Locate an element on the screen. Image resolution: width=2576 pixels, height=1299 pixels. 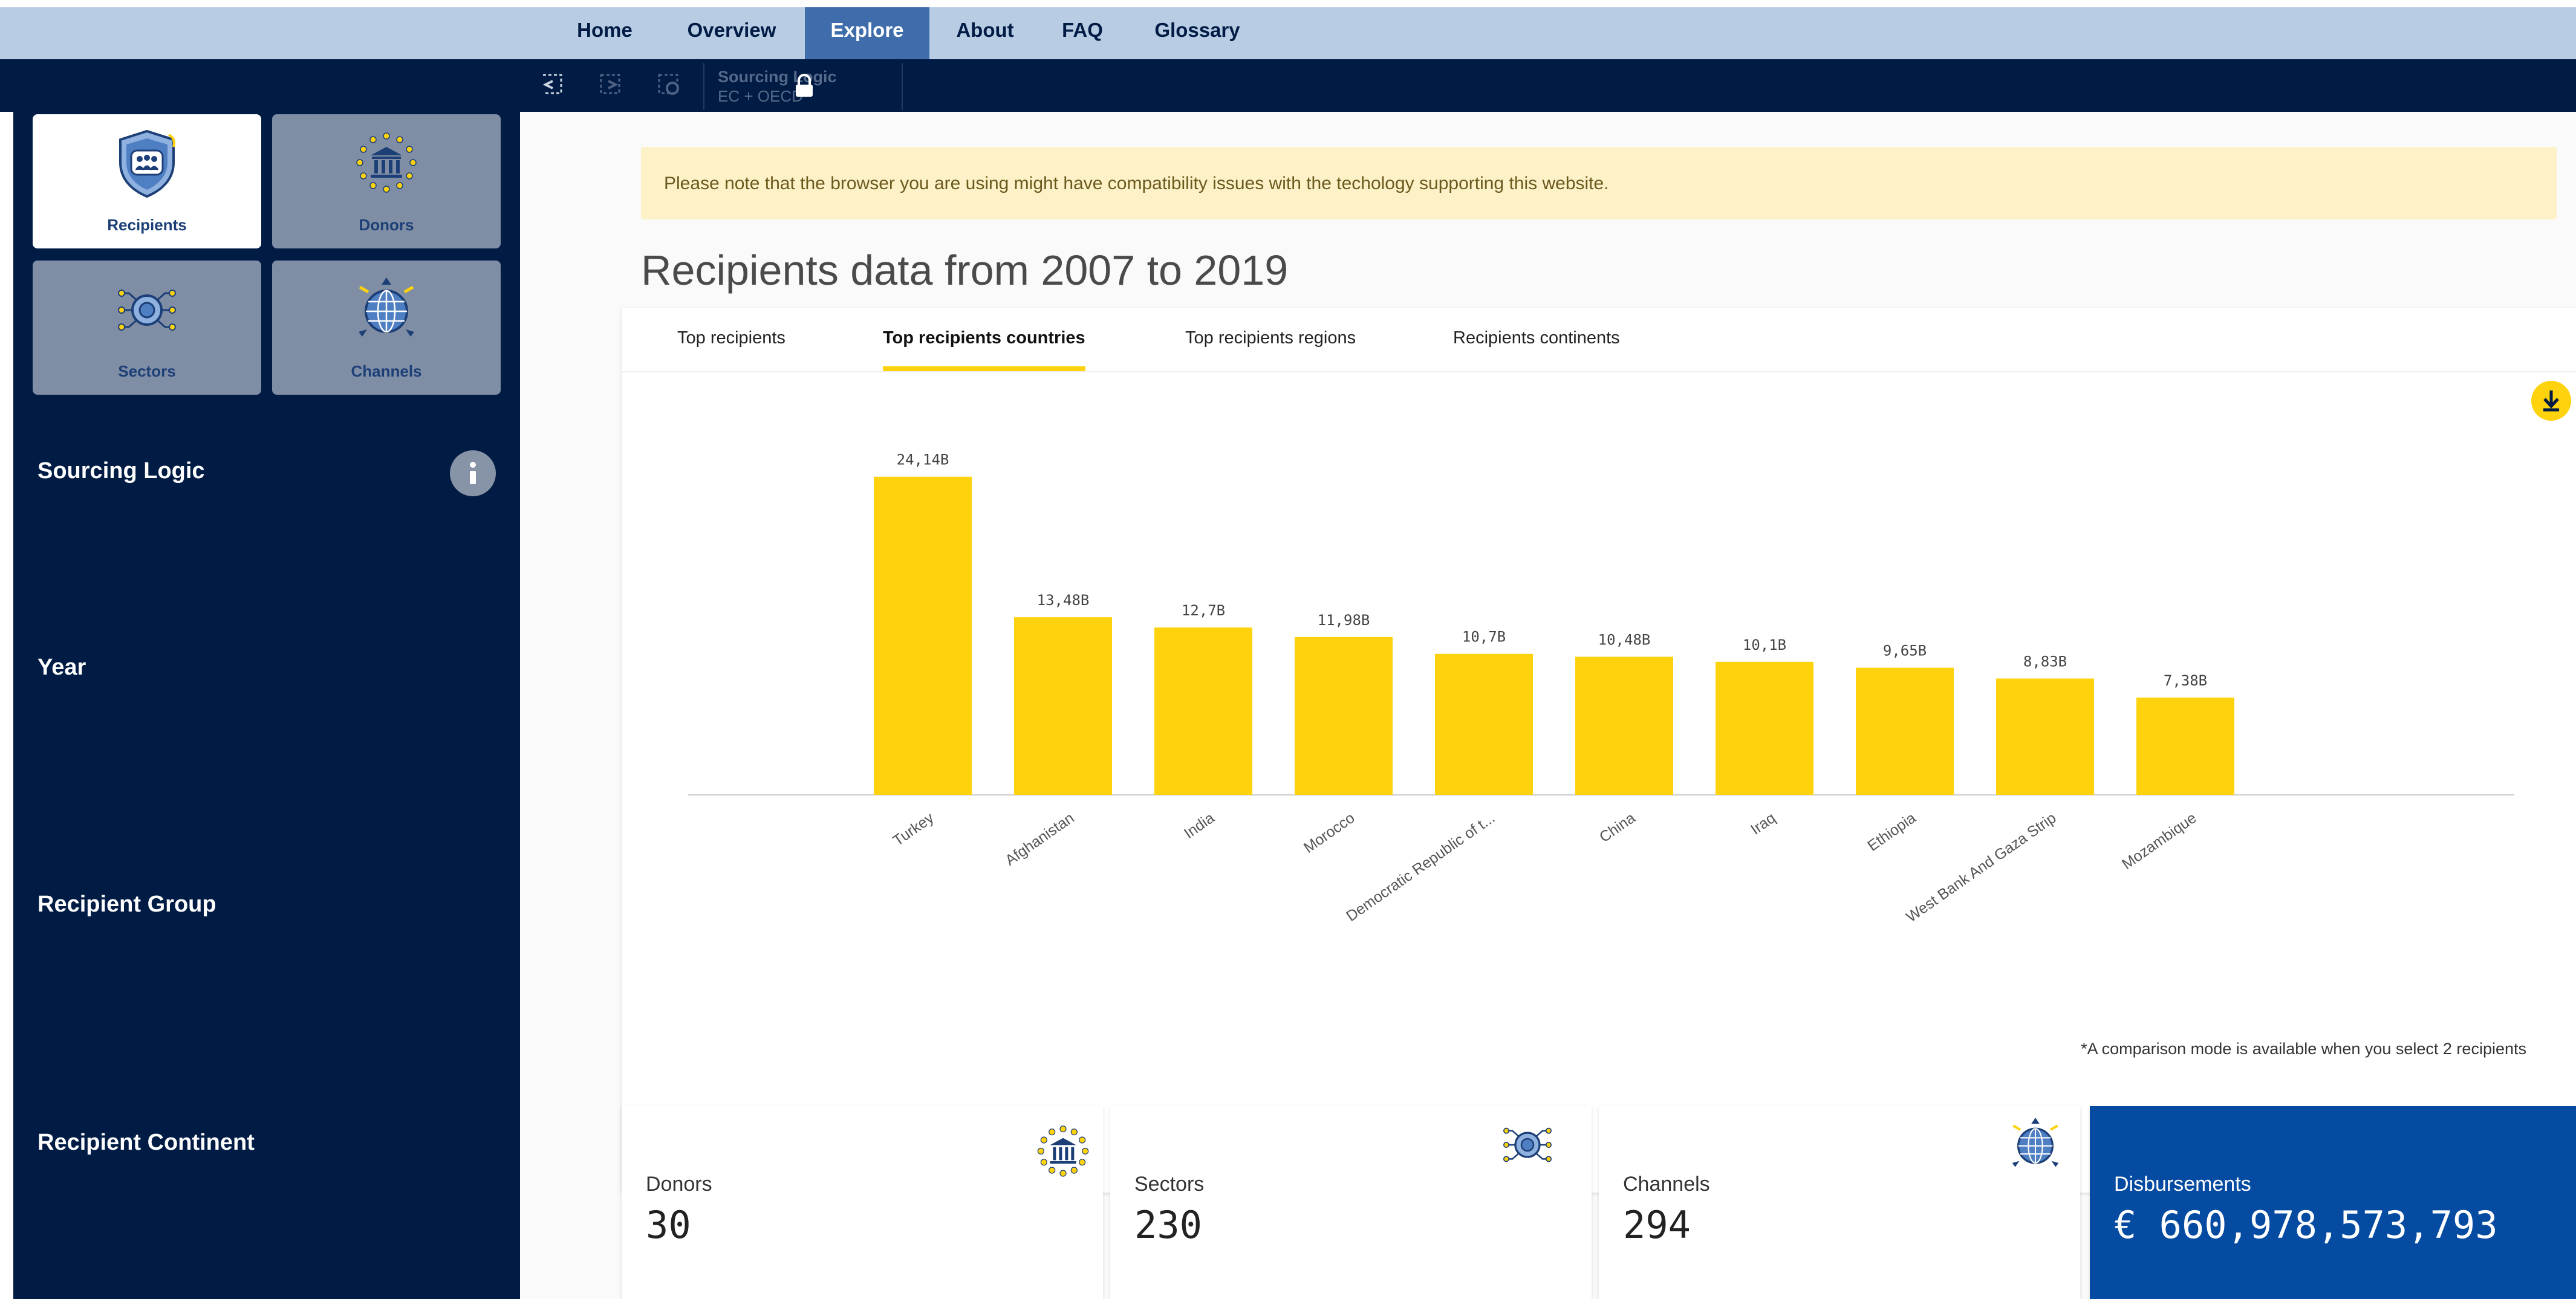
lock-icon is located at coordinates (805, 85).